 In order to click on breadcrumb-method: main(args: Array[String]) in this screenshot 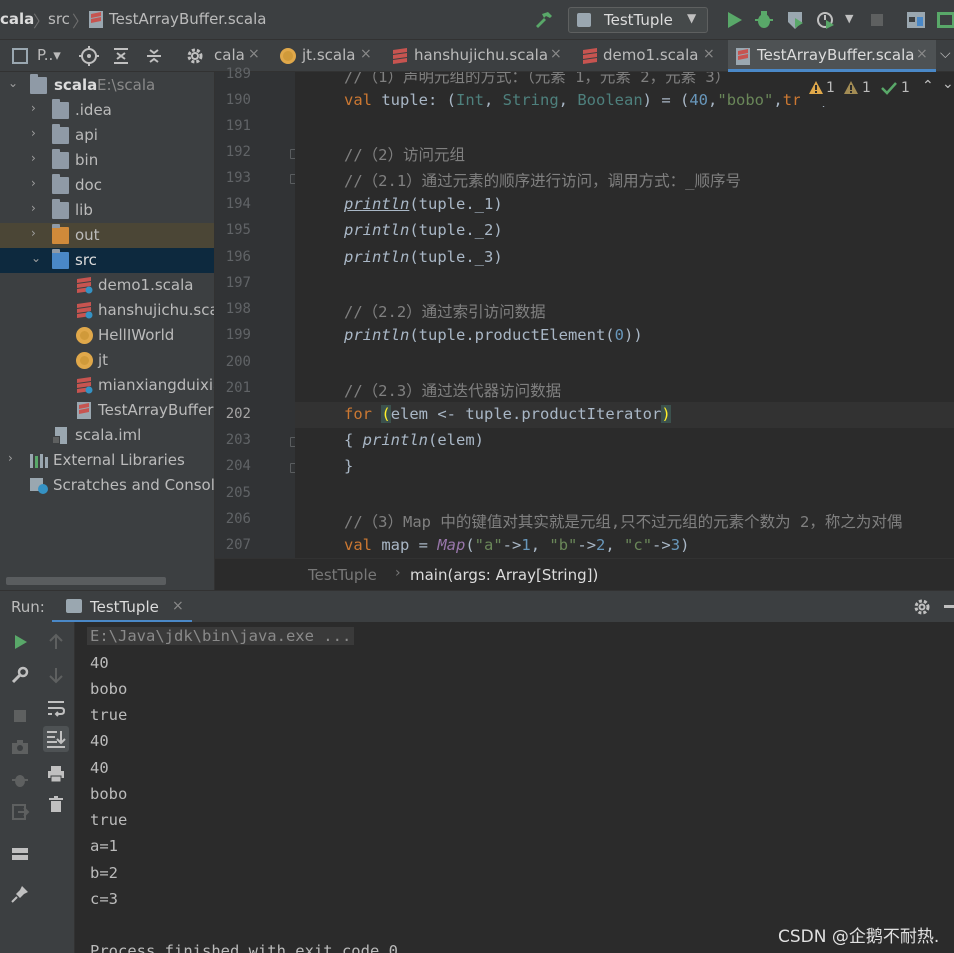, I will do `click(504, 575)`.